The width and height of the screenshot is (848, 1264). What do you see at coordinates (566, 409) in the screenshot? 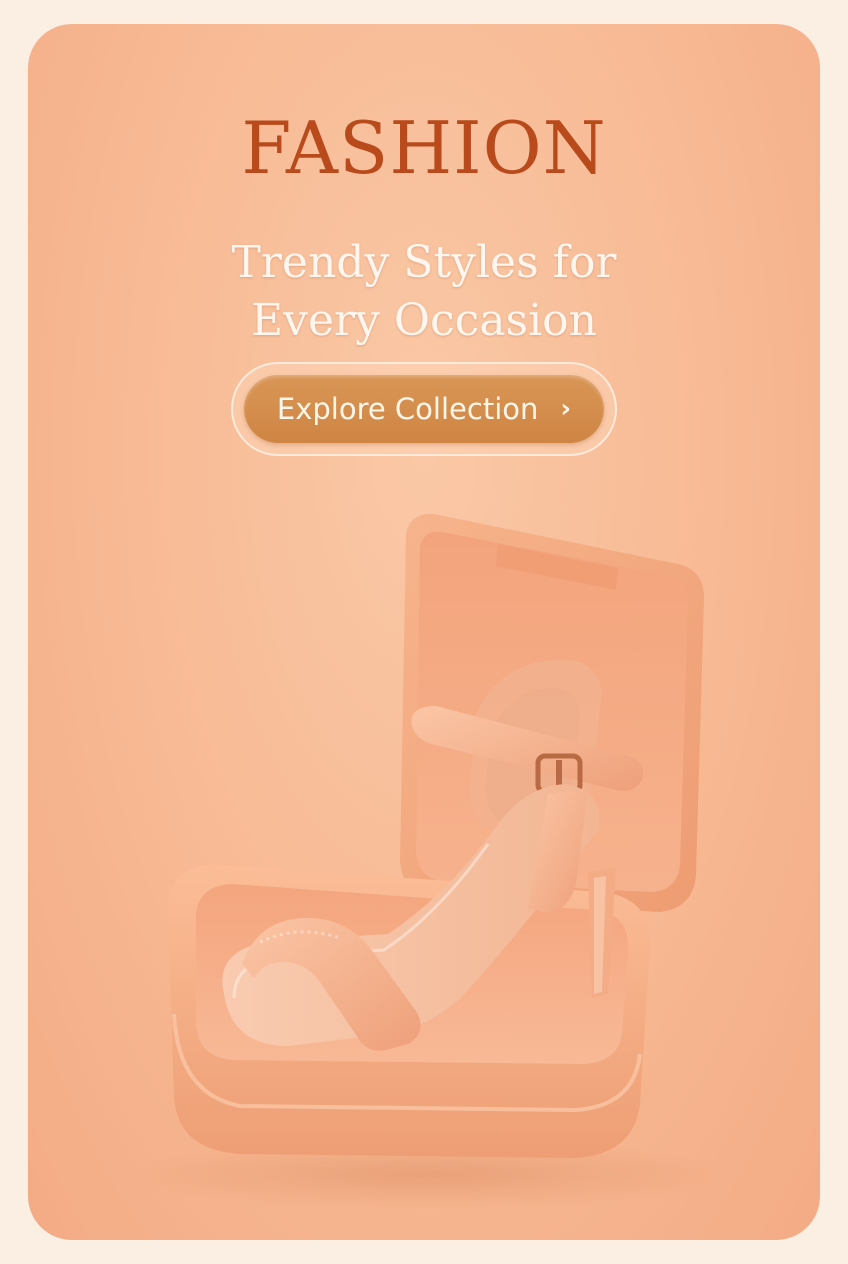
I see `chevron-right-icon: ›` at bounding box center [566, 409].